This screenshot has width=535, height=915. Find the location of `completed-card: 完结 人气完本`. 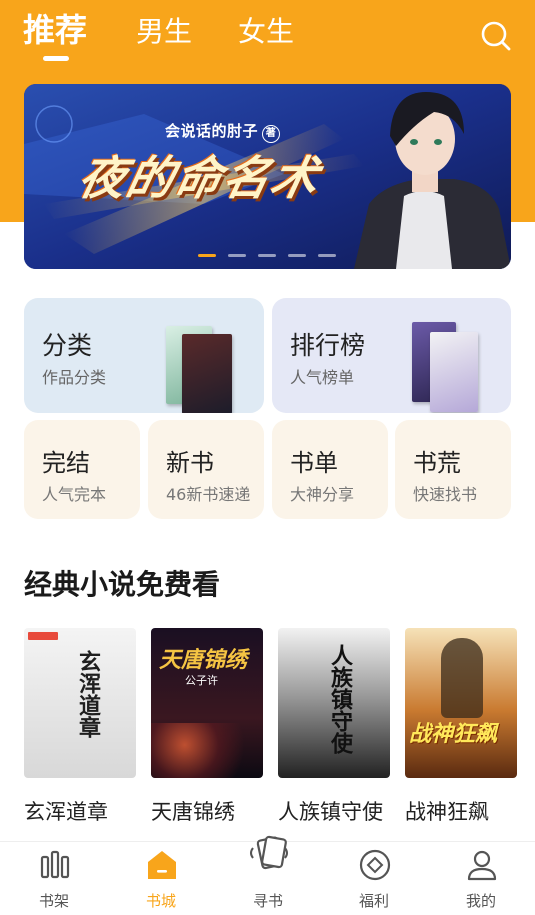

completed-card: 完结 人气完本 is located at coordinates (82, 469).